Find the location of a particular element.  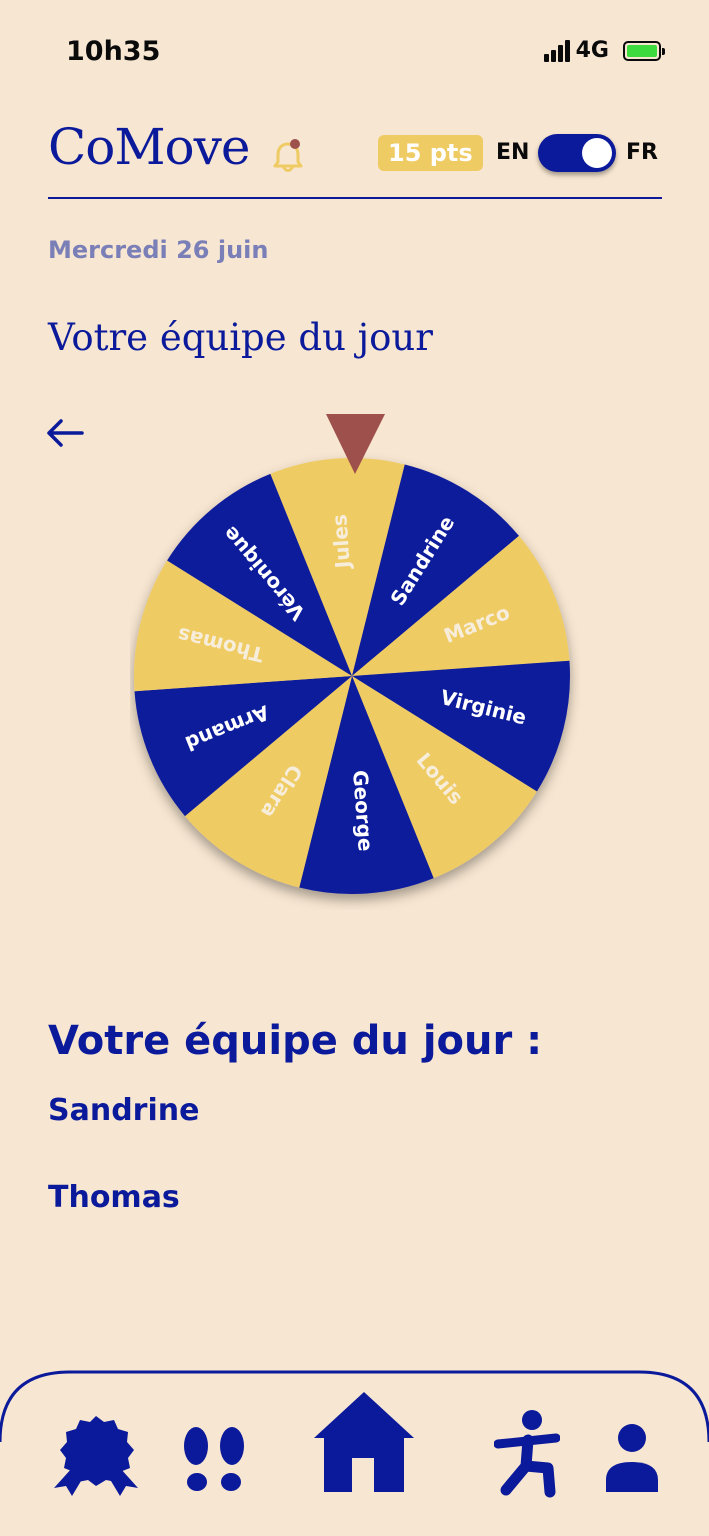

app-header: CoMove 15 pts EN FR is located at coordinates (354, 158).